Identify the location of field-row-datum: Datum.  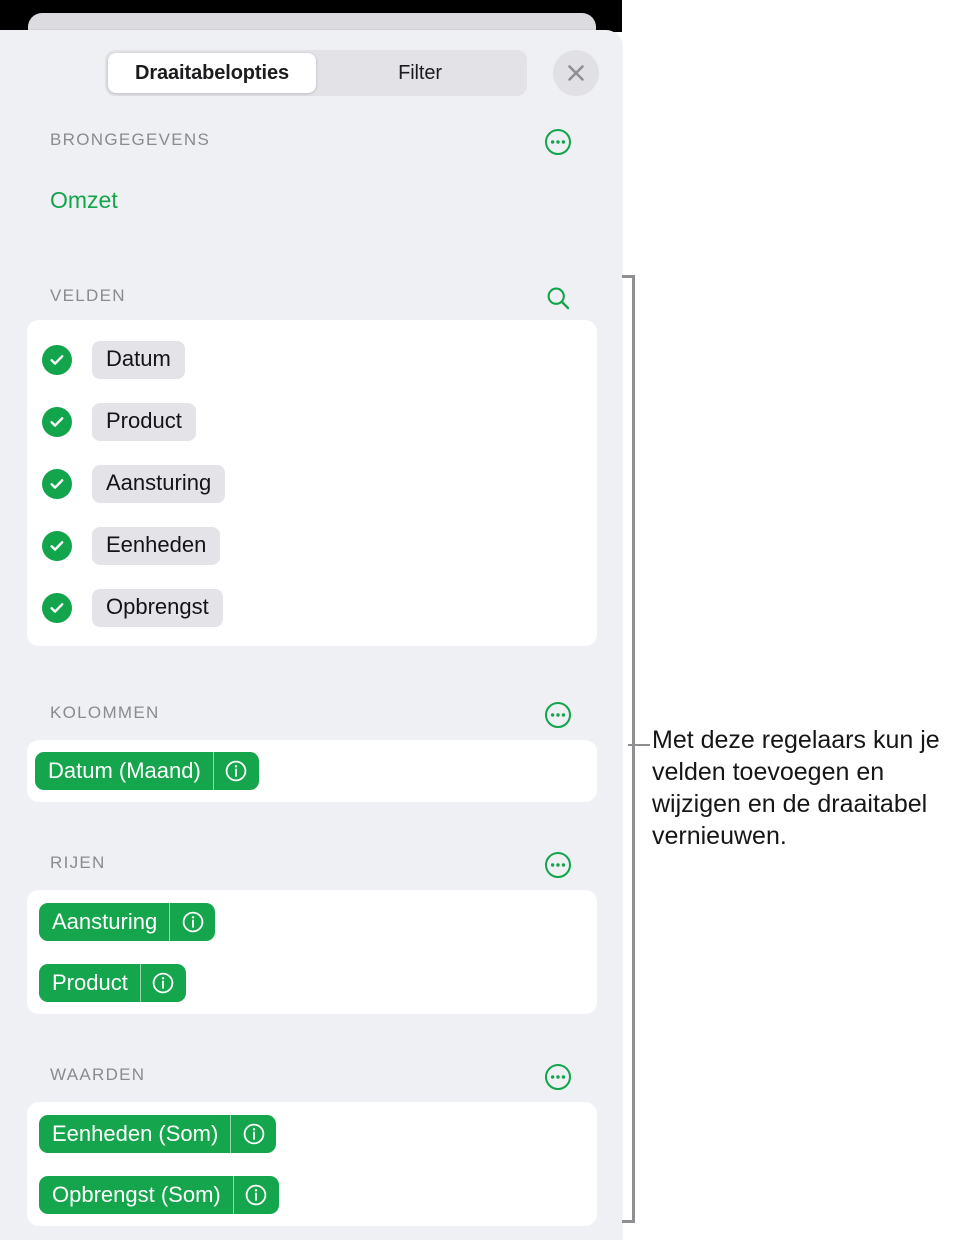
(106, 360).